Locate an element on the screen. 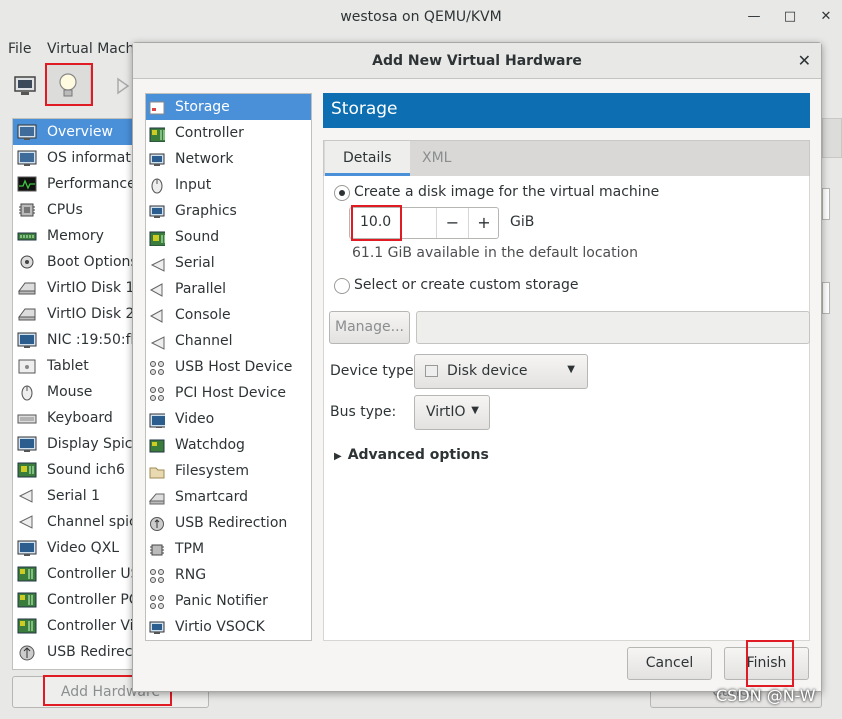 The width and height of the screenshot is (842, 719). list-item: Video QXL is located at coordinates (76, 548).